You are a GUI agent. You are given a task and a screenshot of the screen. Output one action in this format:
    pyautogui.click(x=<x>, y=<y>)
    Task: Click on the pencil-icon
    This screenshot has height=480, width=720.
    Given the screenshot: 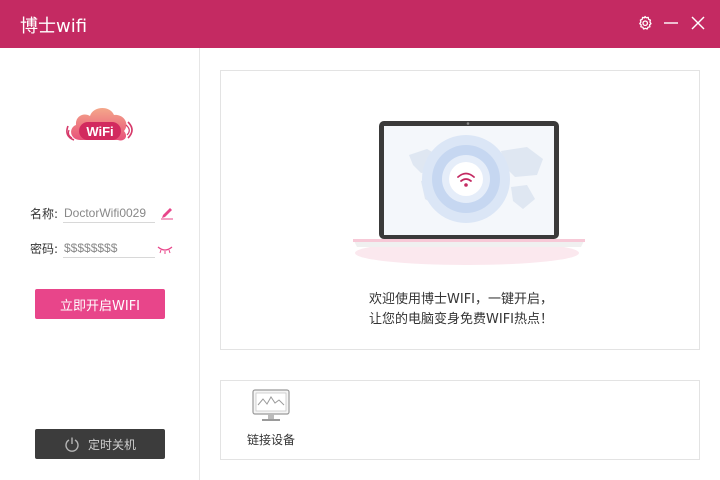 What is the action you would take?
    pyautogui.click(x=167, y=213)
    